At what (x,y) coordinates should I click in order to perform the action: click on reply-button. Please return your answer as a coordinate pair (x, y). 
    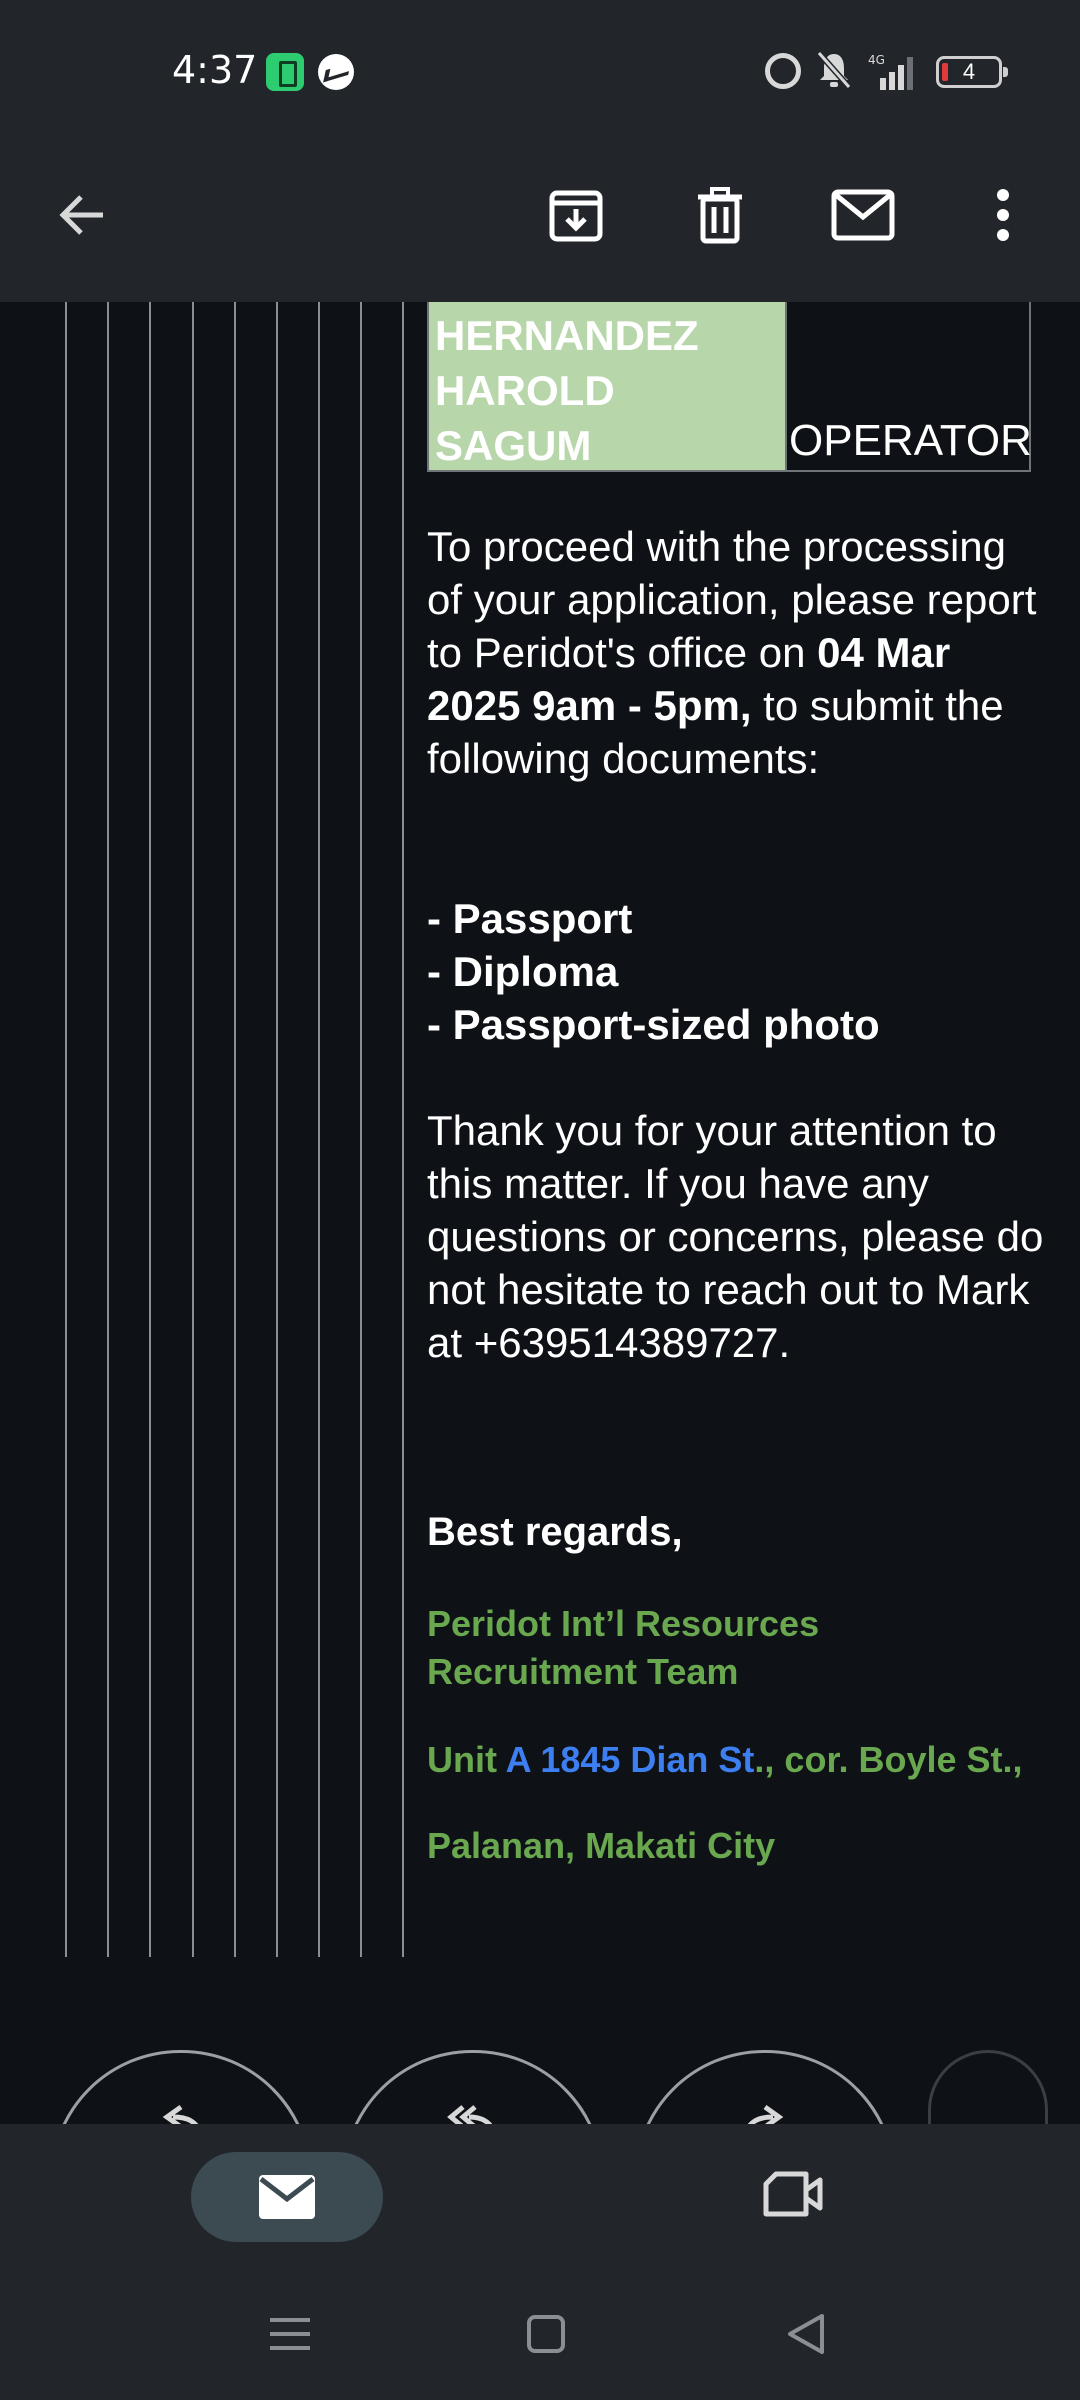
    Looking at the image, I should click on (181, 2087).